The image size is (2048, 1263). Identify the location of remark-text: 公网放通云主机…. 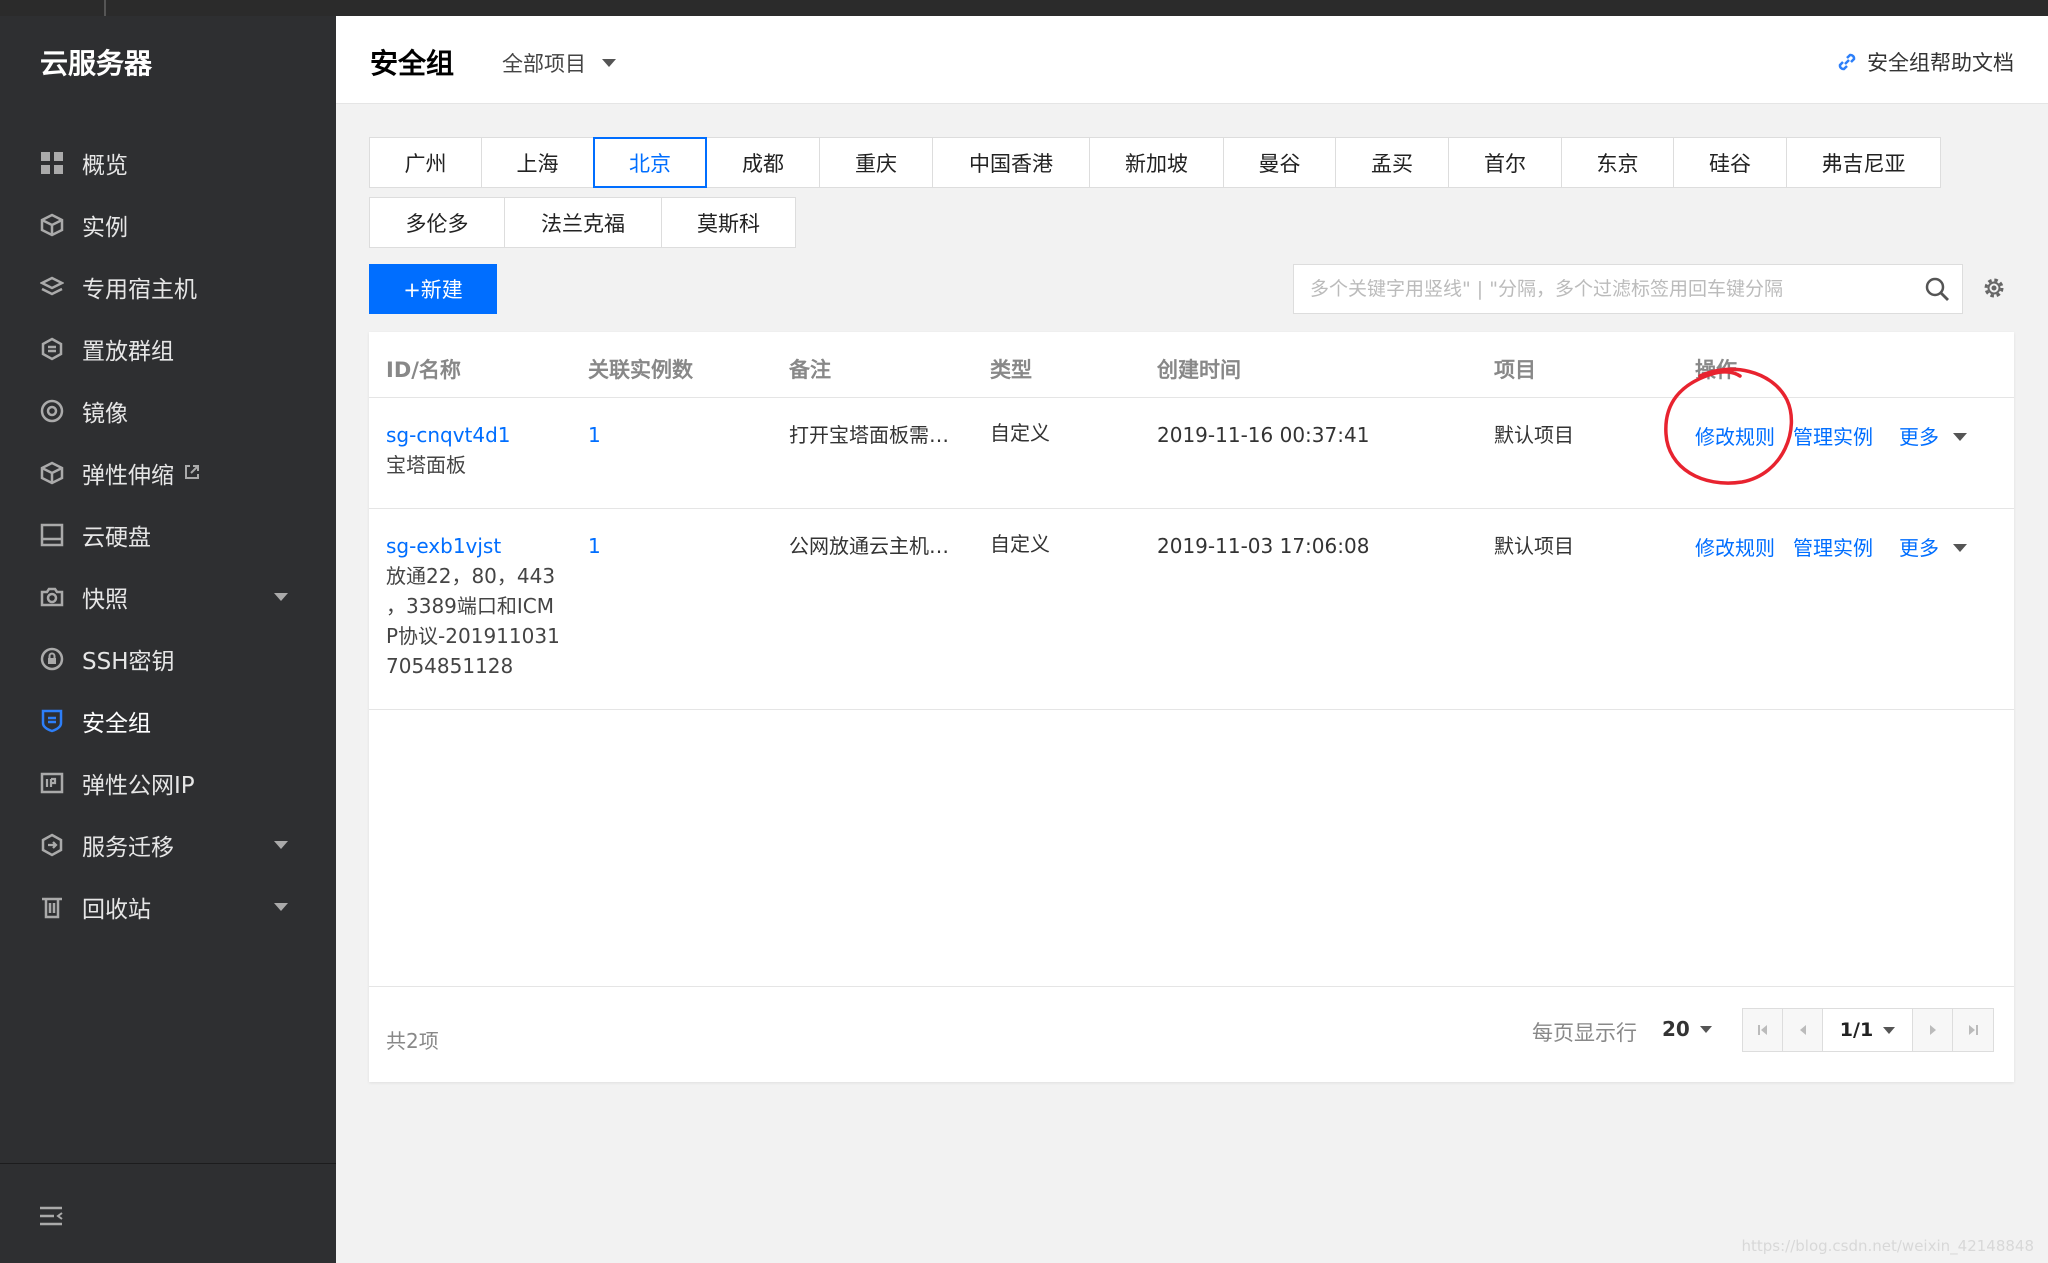
(869, 546).